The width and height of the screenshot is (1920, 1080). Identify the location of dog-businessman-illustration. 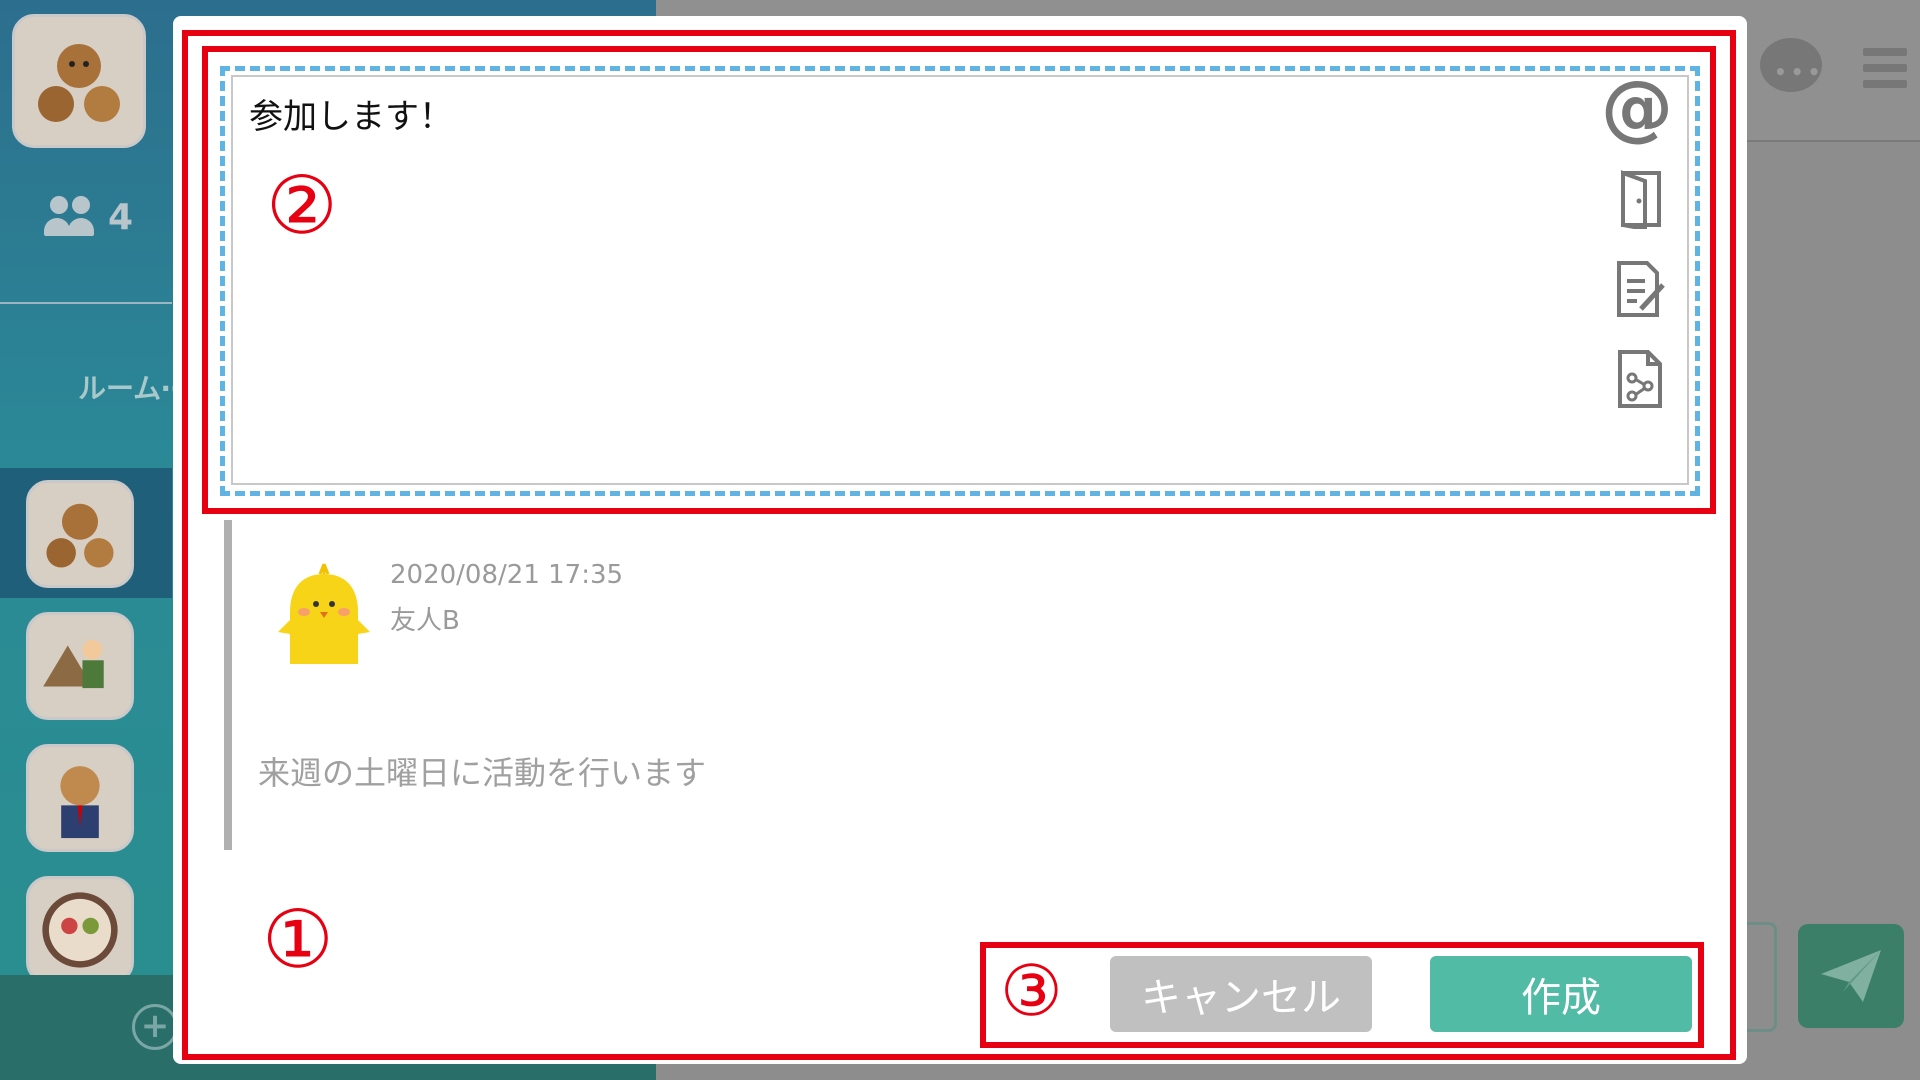
(80, 798).